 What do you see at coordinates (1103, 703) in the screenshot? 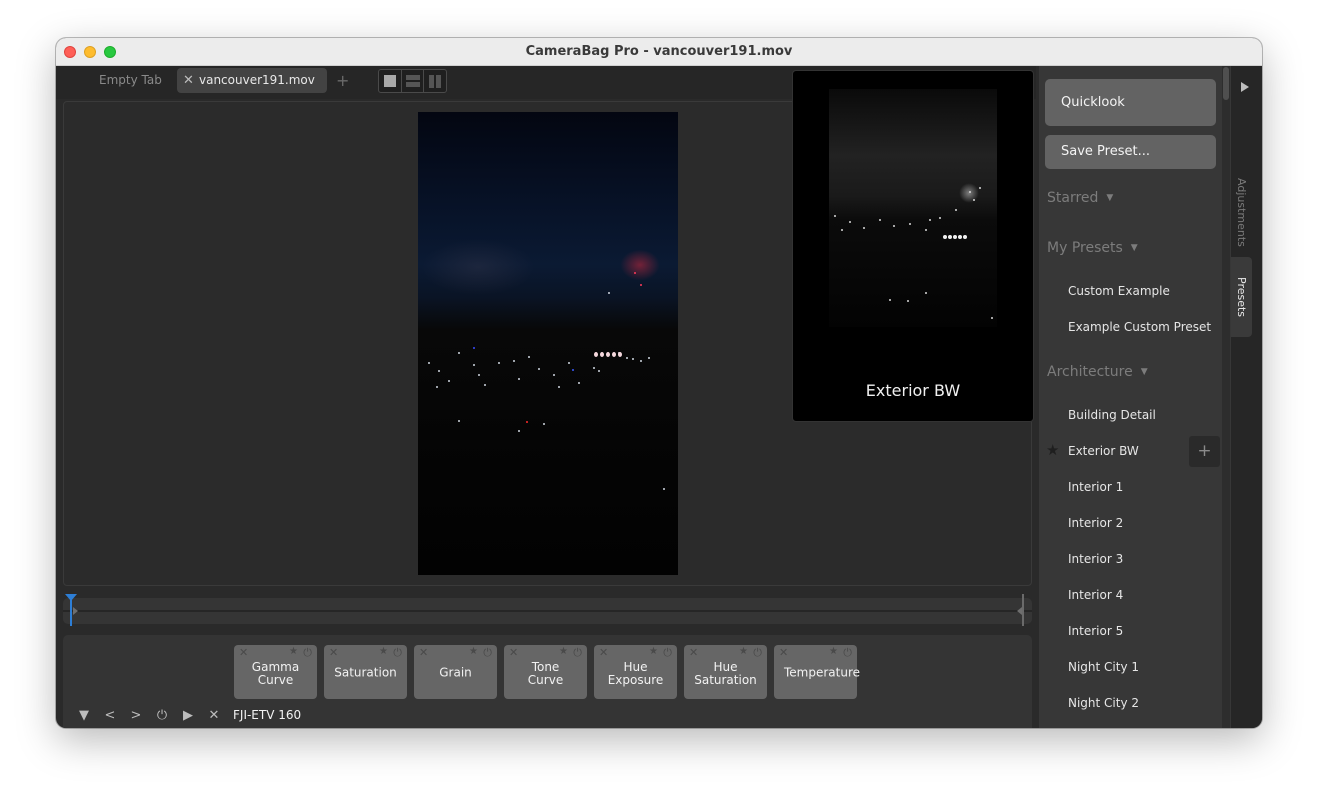
I see `preset-item: Night City 2` at bounding box center [1103, 703].